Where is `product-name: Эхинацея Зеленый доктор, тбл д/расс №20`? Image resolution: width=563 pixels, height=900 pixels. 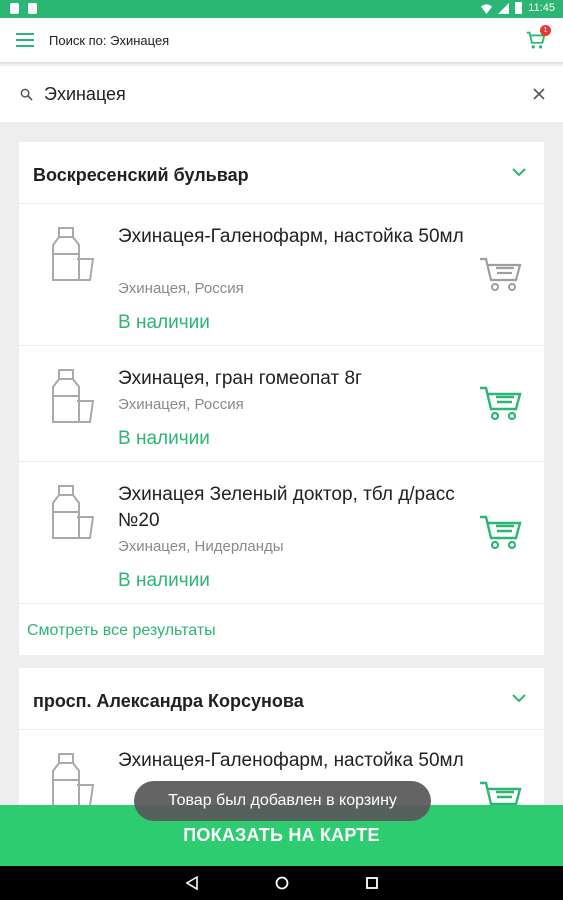 product-name: Эхинацея Зеленый доктор, тбл д/расс №20 is located at coordinates (286, 507).